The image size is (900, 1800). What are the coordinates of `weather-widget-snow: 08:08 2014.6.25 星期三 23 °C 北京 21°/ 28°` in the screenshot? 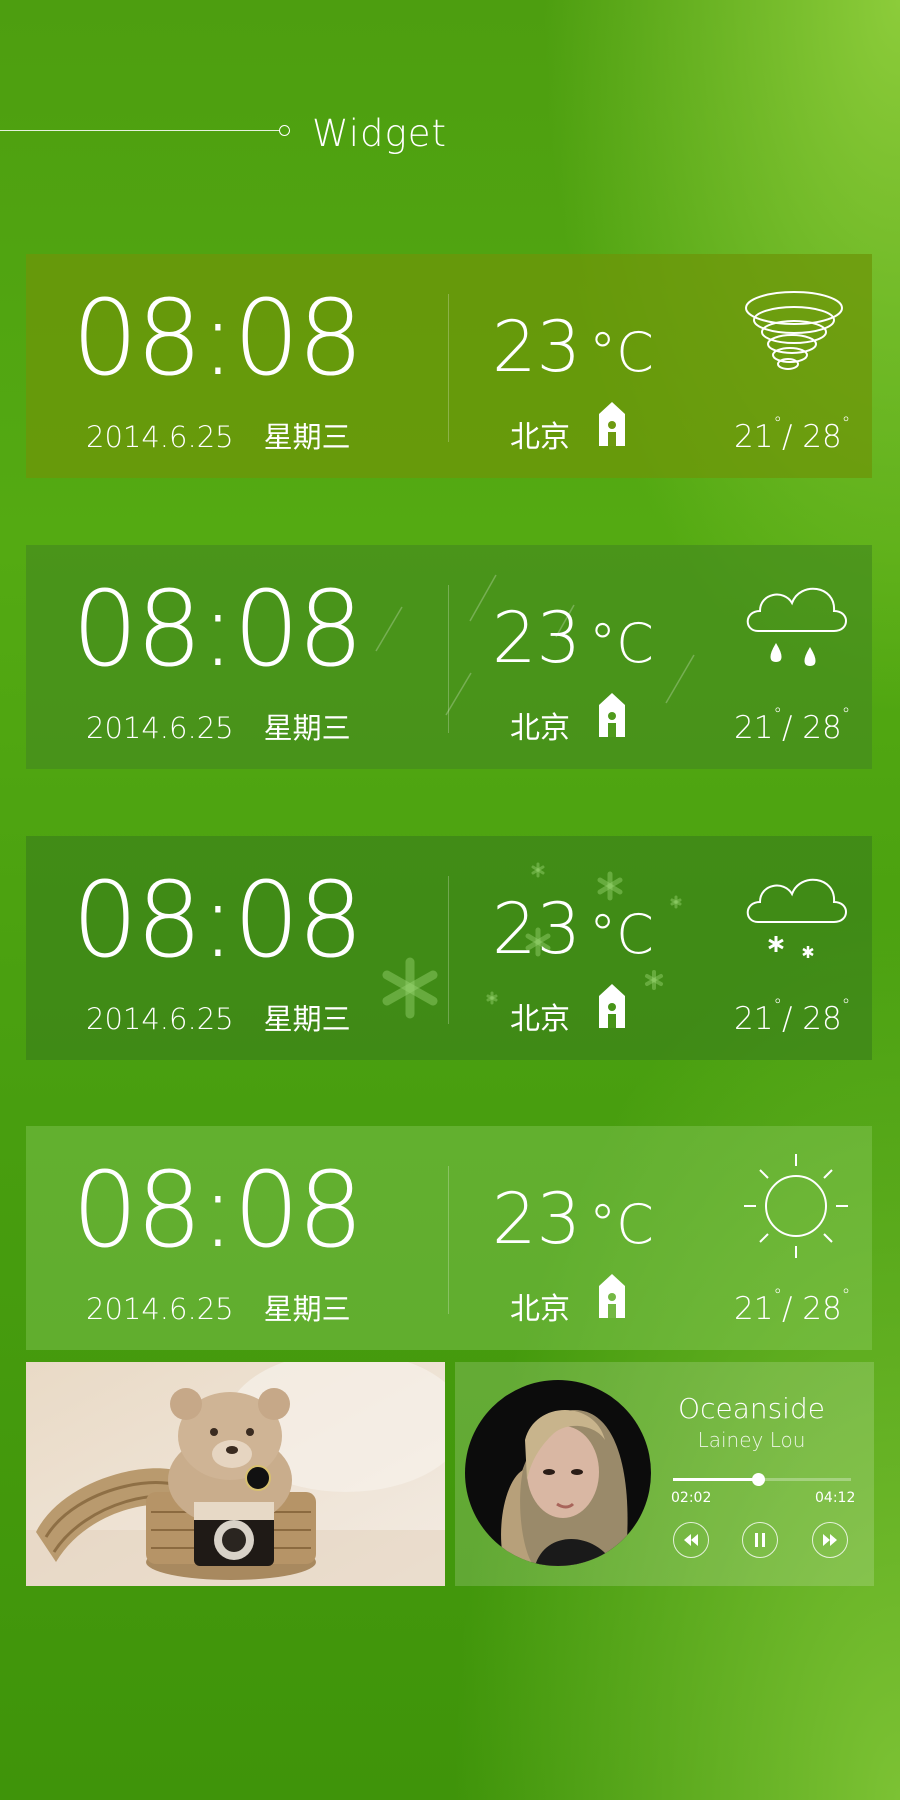 It's located at (449, 948).